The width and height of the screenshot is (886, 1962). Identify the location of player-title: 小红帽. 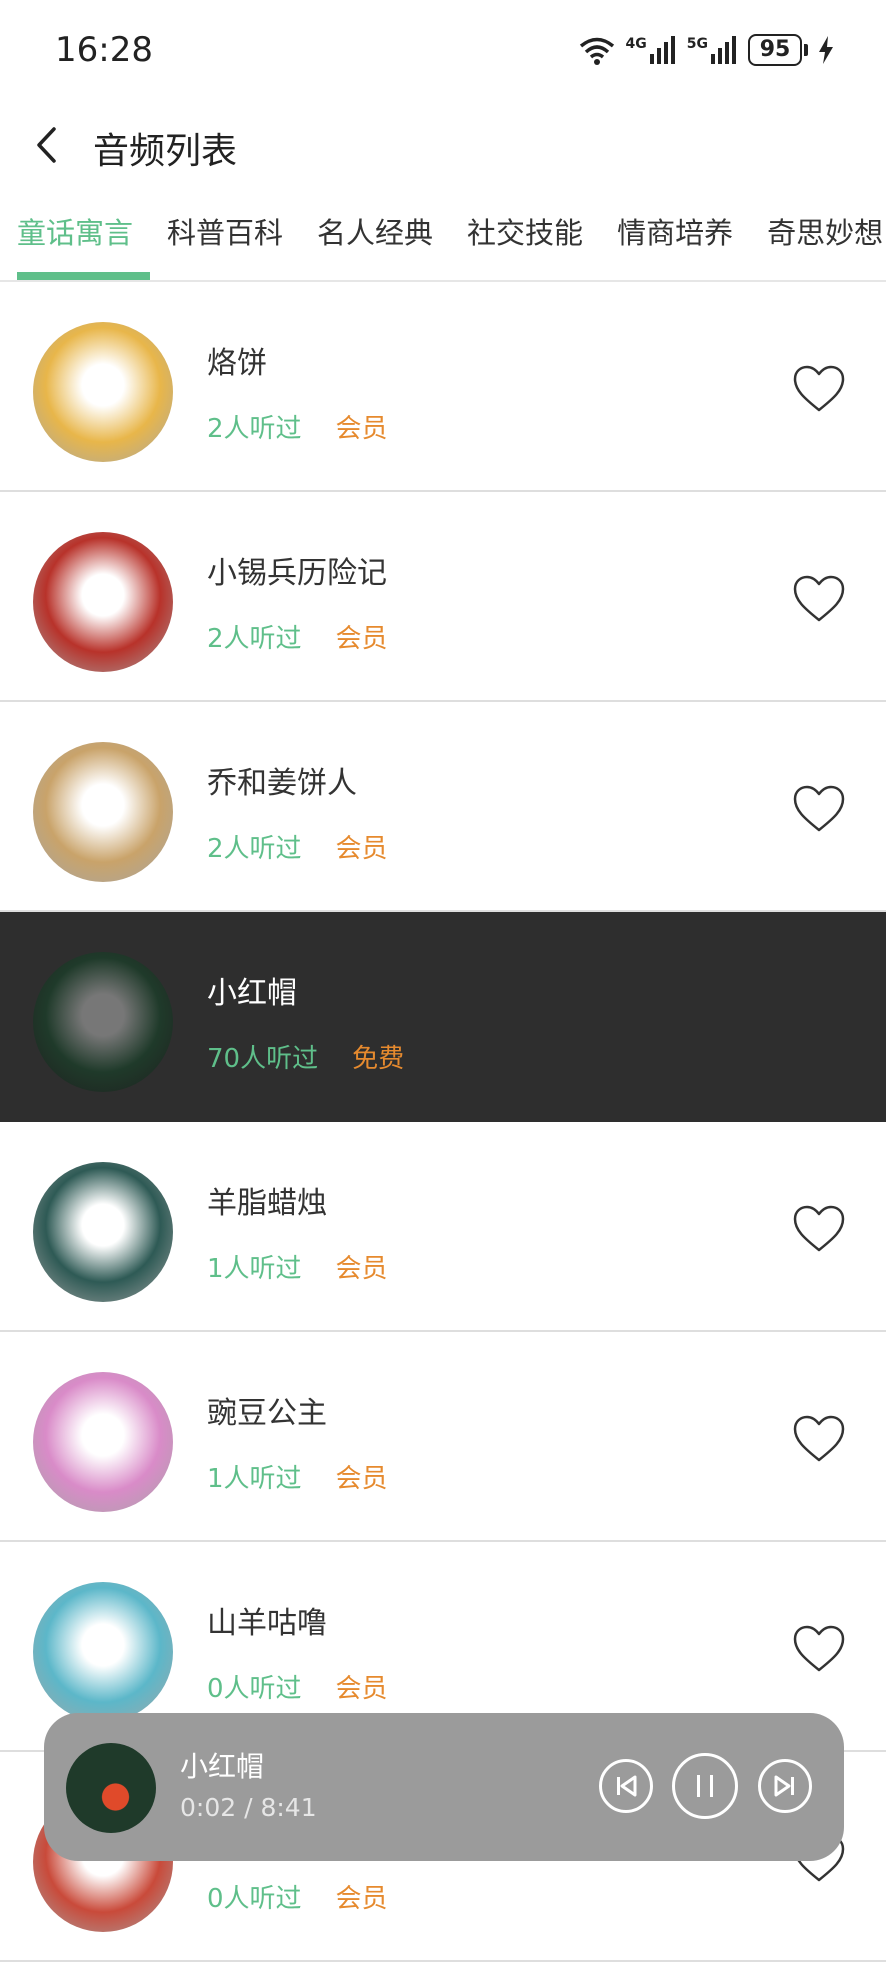
(222, 1766).